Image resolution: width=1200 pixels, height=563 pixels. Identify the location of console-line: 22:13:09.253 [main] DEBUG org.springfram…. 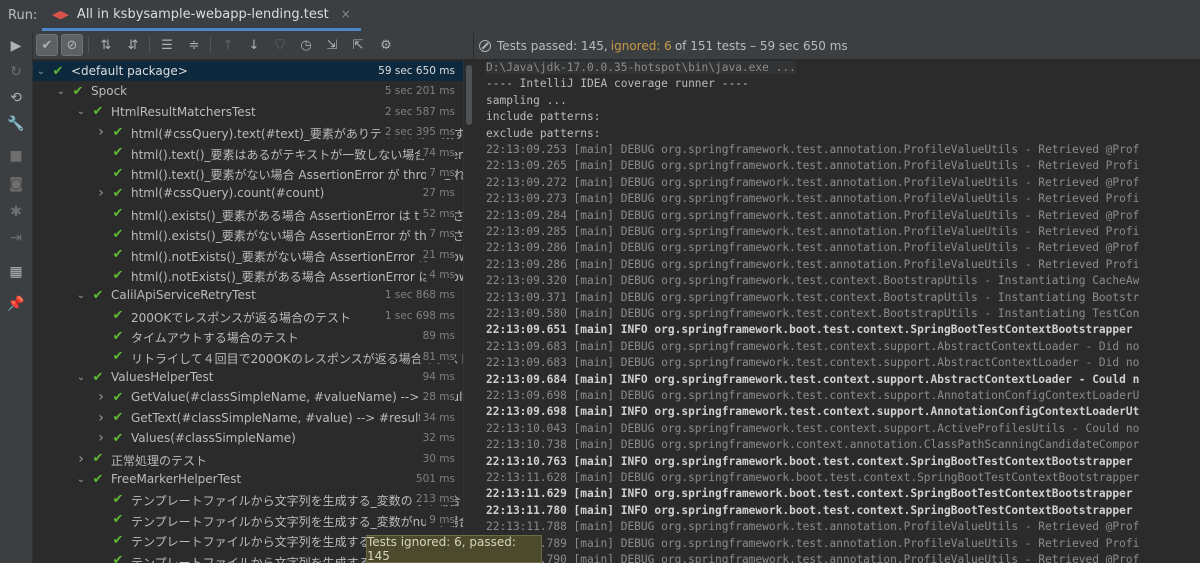
(813, 149).